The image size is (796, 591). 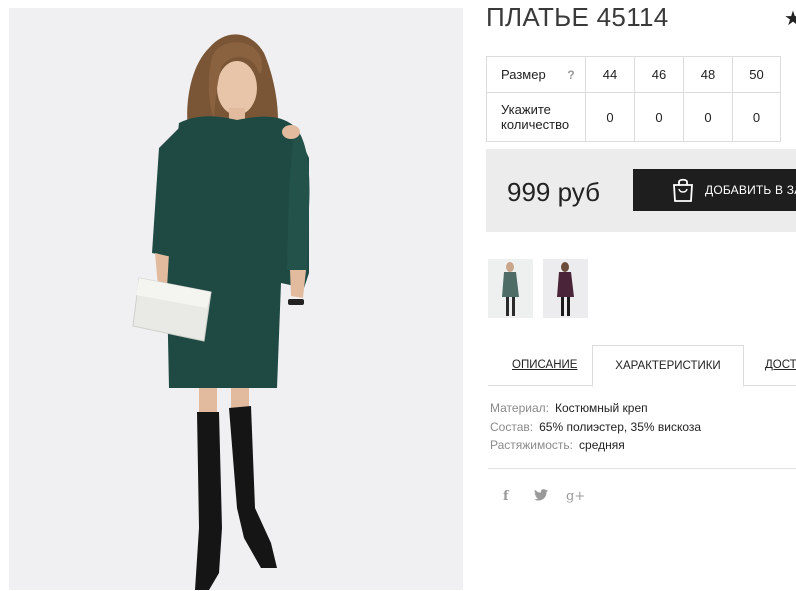 I want to click on tab-specs: ХАРАКТЕРИСТИКИ, so click(x=668, y=366).